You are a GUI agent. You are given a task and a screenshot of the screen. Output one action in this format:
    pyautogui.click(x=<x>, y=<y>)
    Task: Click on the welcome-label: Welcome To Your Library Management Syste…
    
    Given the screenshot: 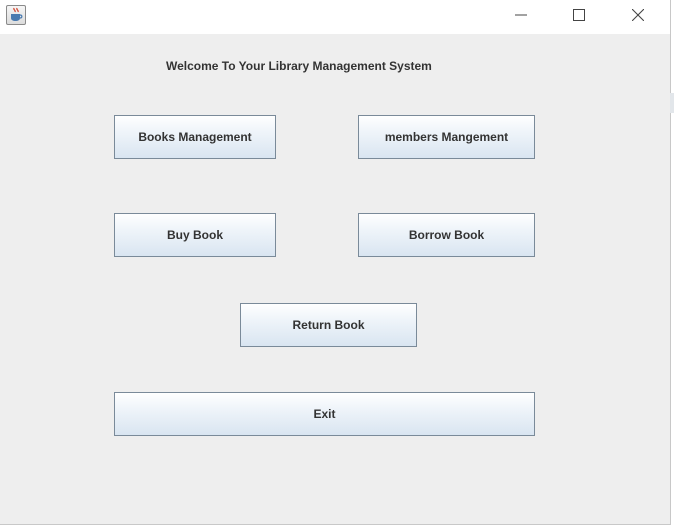 What is the action you would take?
    pyautogui.click(x=299, y=66)
    